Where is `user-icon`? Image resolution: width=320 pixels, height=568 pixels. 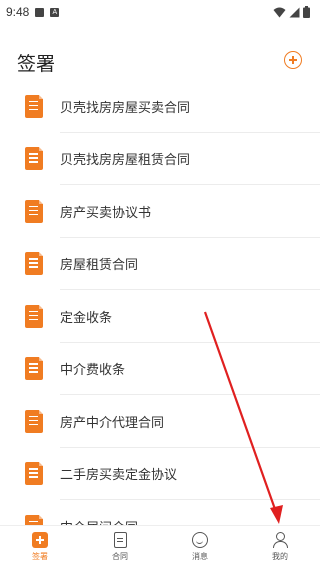 user-icon is located at coordinates (280, 540).